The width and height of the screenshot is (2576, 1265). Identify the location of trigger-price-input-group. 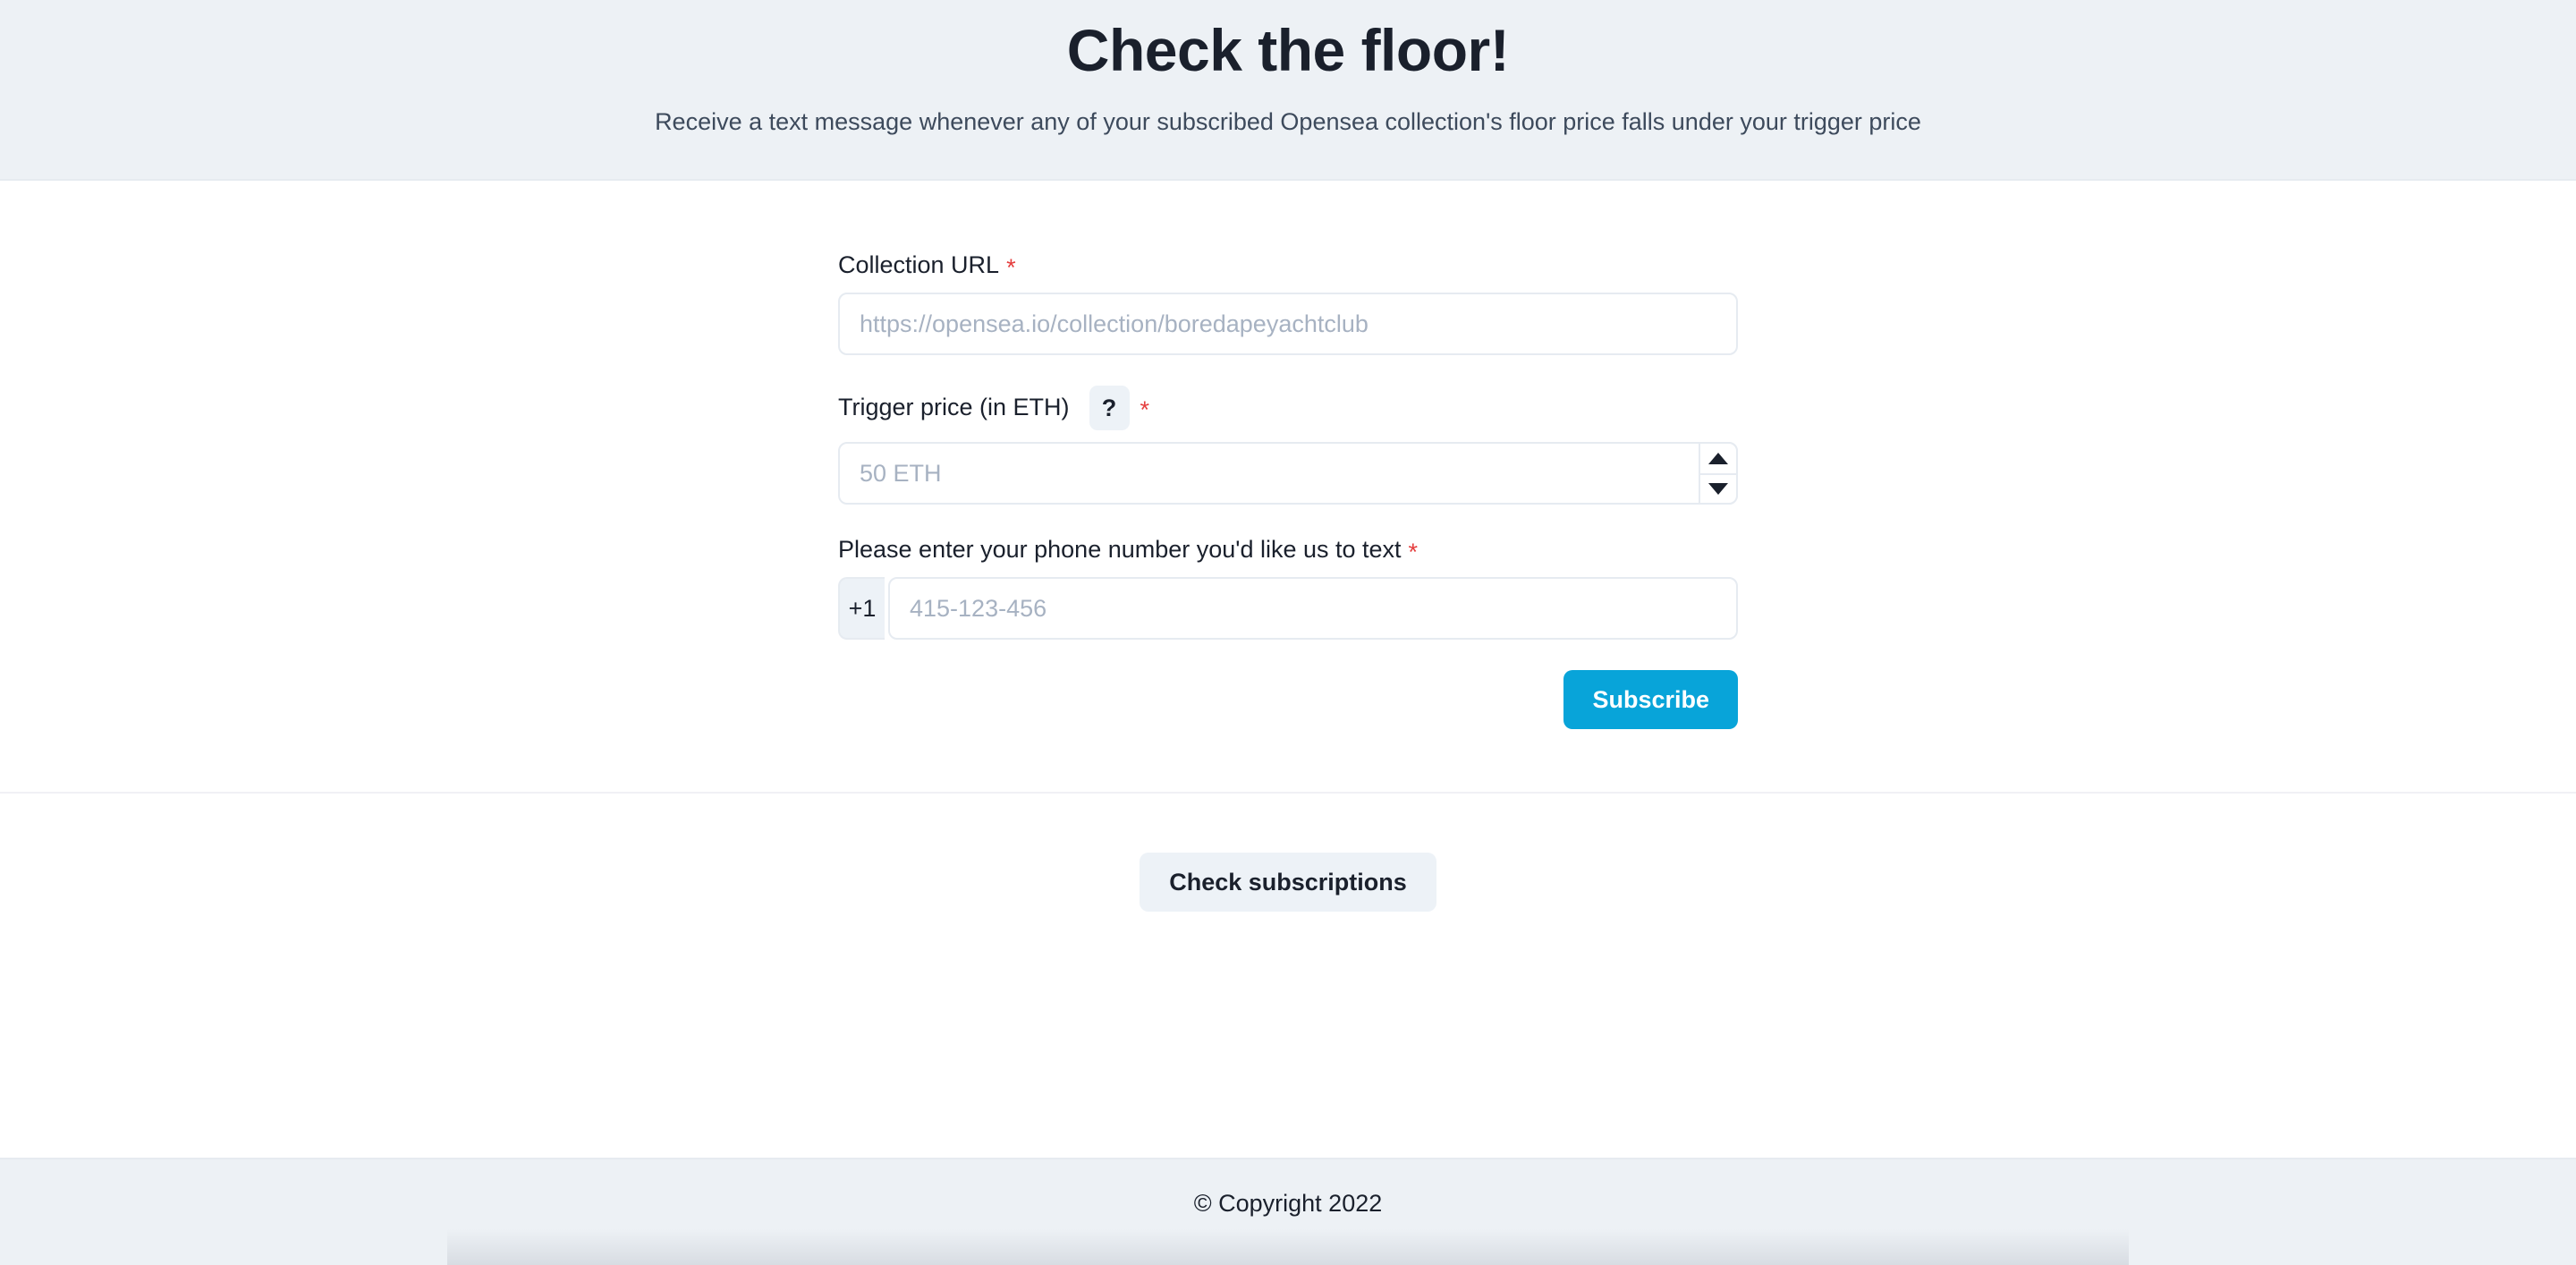
(1288, 473).